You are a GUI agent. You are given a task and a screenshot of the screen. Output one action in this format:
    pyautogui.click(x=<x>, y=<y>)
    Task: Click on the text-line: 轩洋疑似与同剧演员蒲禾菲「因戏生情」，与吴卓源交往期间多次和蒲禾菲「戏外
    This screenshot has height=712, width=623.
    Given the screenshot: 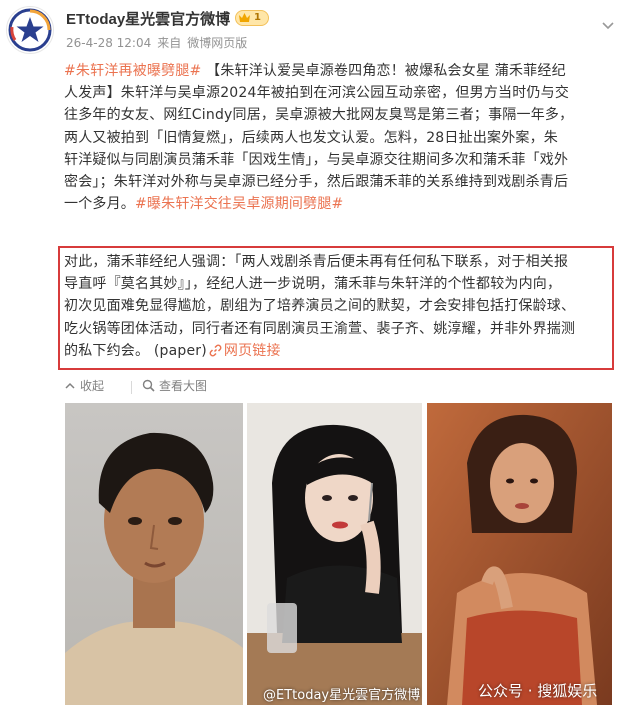 What is the action you would take?
    pyautogui.click(x=316, y=159)
    